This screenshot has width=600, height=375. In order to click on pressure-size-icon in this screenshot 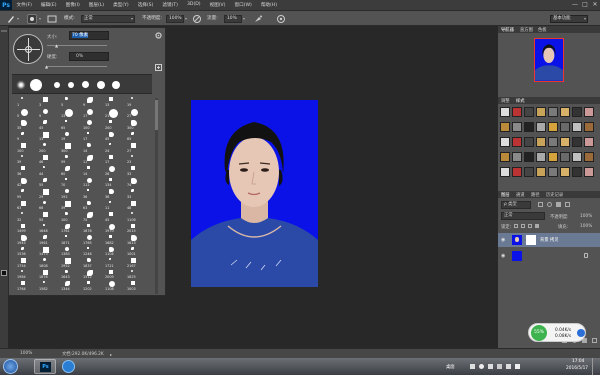, I will do `click(281, 19)`.